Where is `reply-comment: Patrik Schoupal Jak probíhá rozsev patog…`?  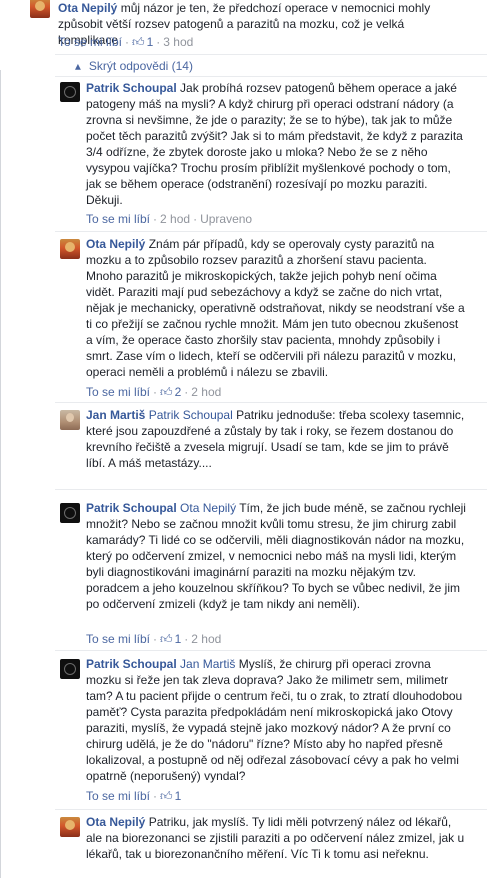 reply-comment: Patrik Schoupal Jak probíhá rozsev patog… is located at coordinates (276, 144).